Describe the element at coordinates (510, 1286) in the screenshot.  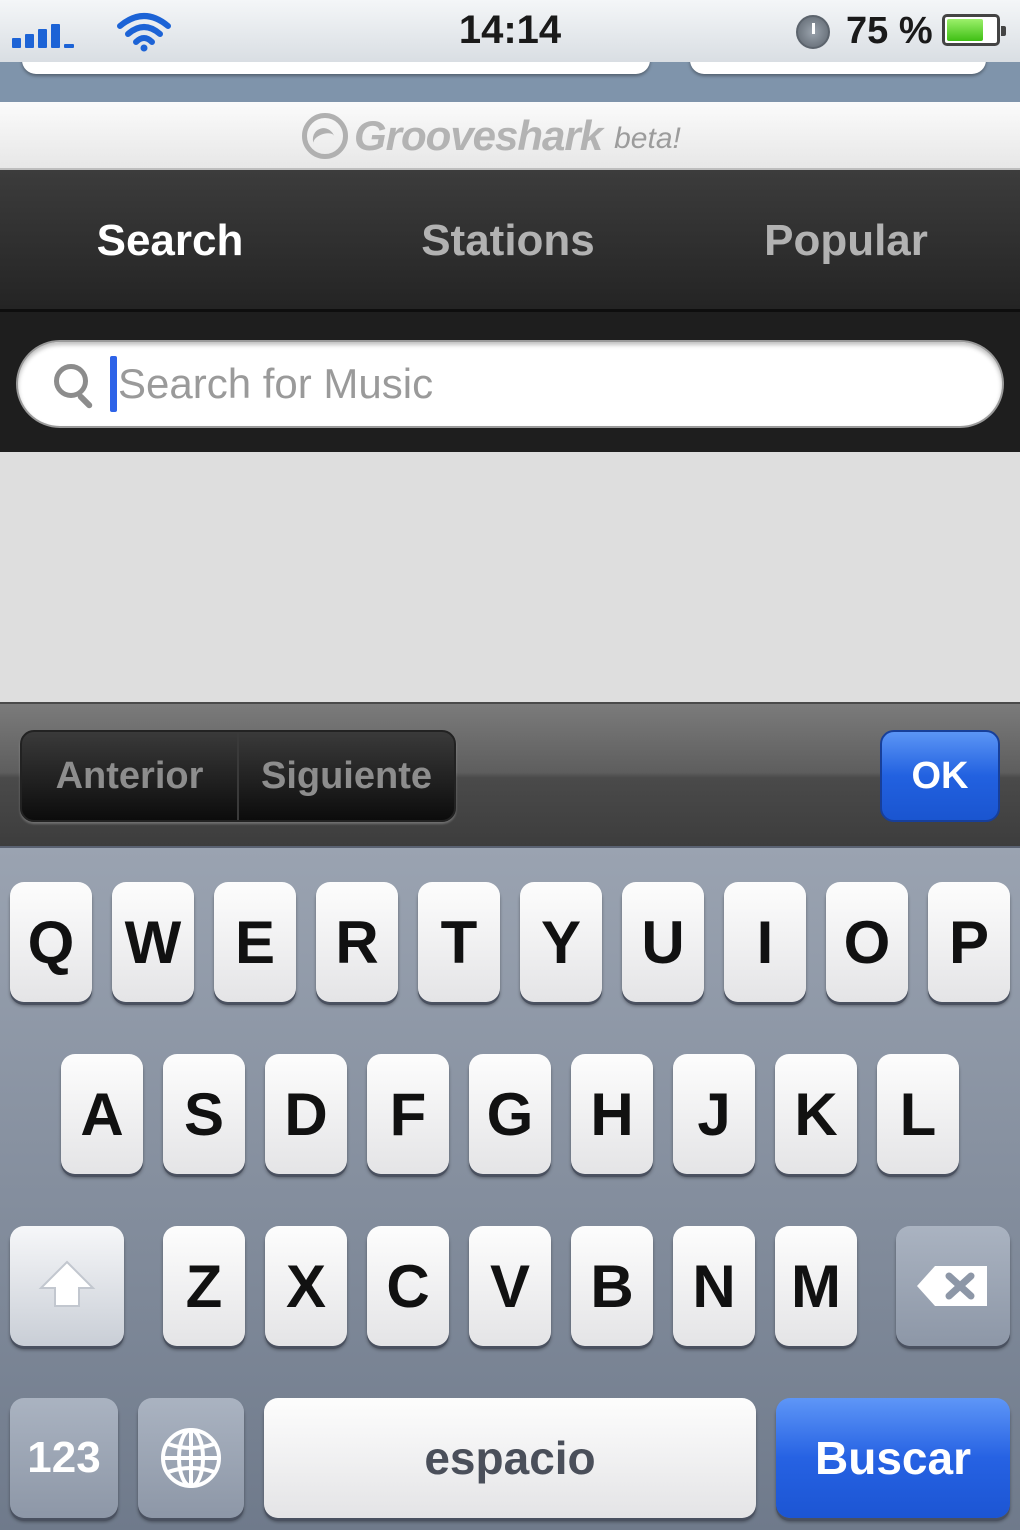
I see `key-v: V` at that location.